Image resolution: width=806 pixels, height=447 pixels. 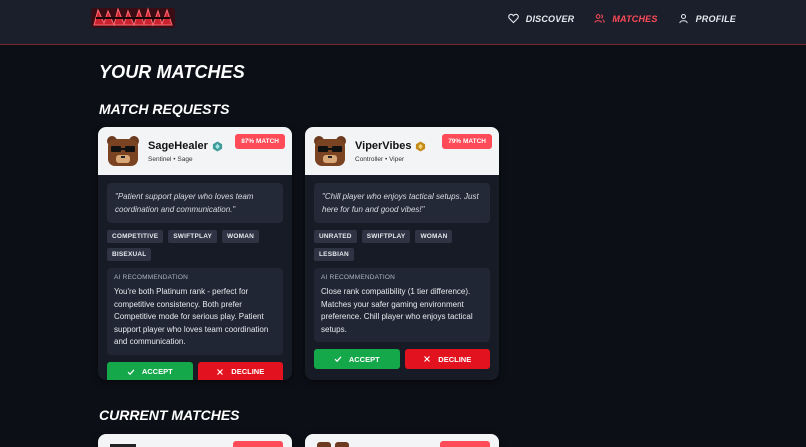 I want to click on card-header: ViperVibes Controller • Viper 79% MATCH, so click(x=402, y=151).